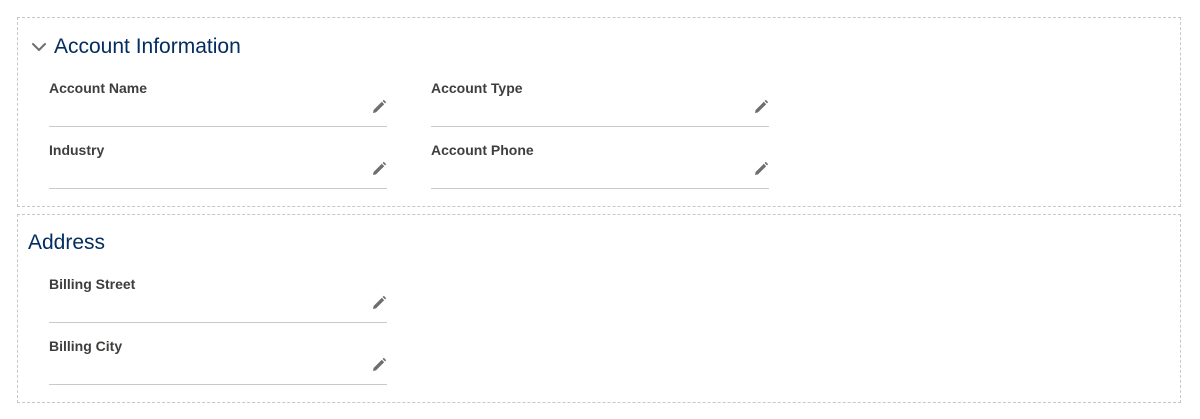 This screenshot has width=1200, height=419. I want to click on field-account-phone: Account Phone, so click(600, 165).